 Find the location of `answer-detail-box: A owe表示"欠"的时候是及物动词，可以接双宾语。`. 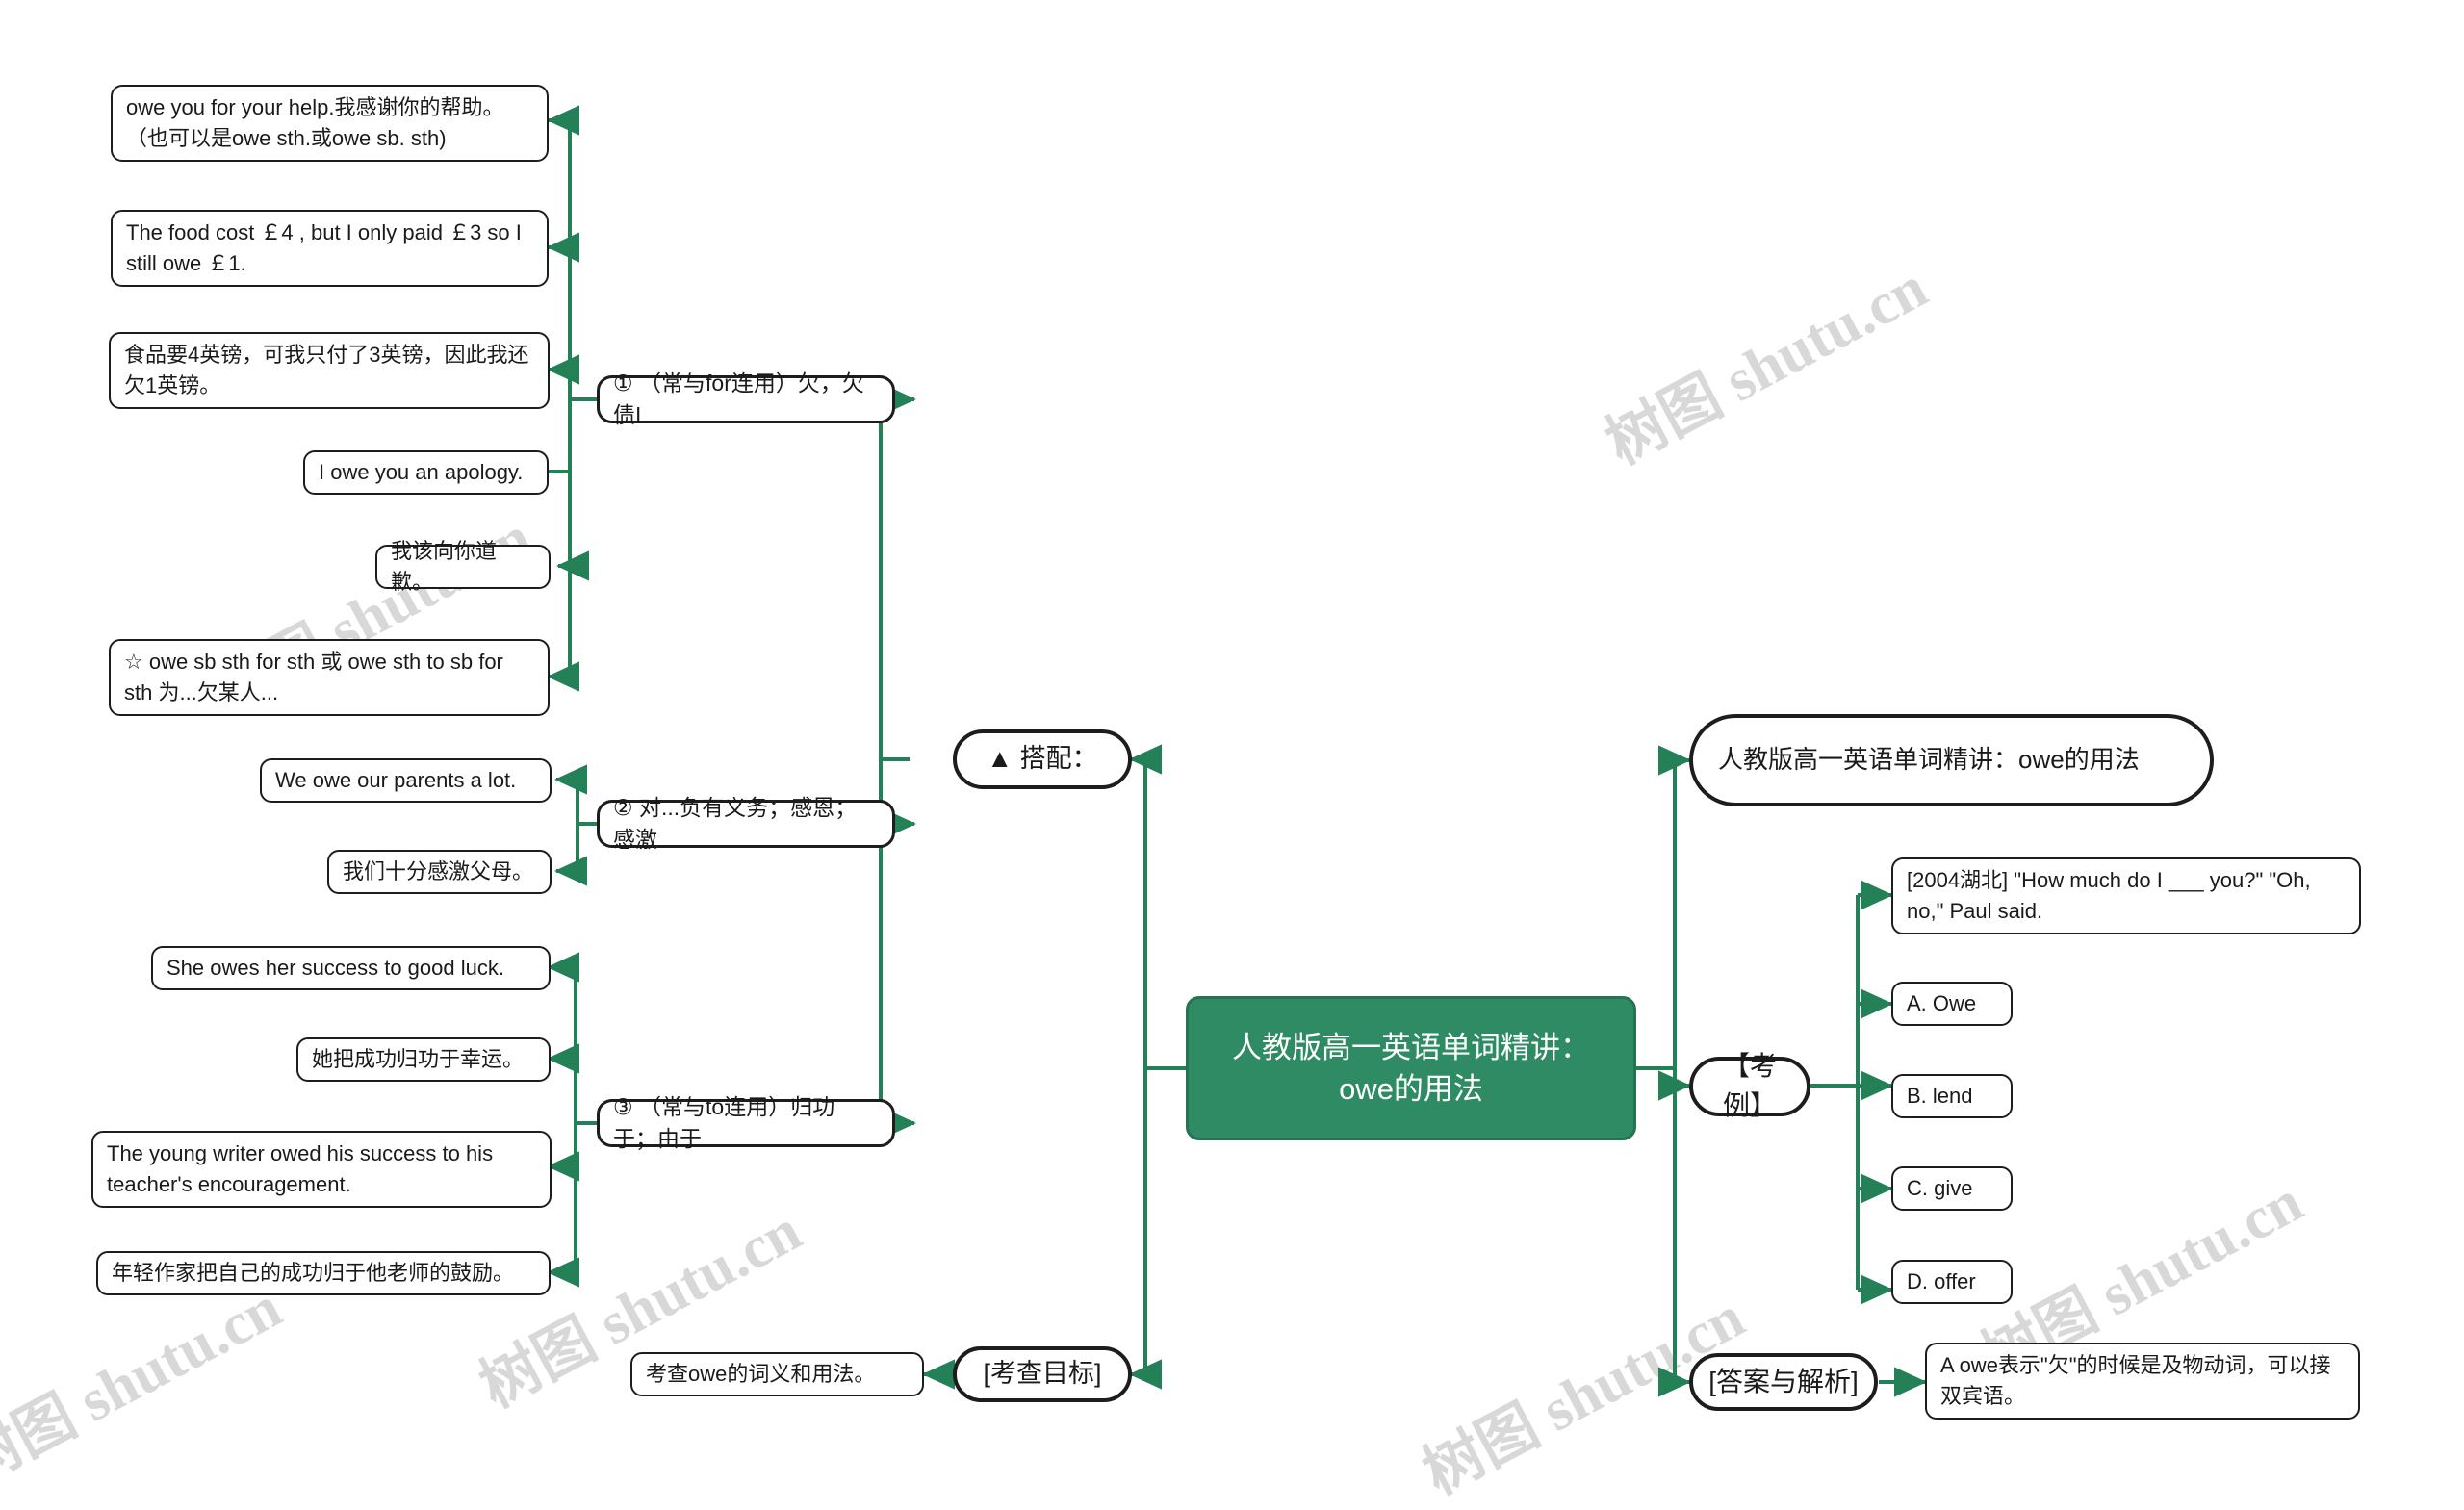

answer-detail-box: A owe表示"欠"的时候是及物动词，可以接双宾语。 is located at coordinates (2142, 1381).